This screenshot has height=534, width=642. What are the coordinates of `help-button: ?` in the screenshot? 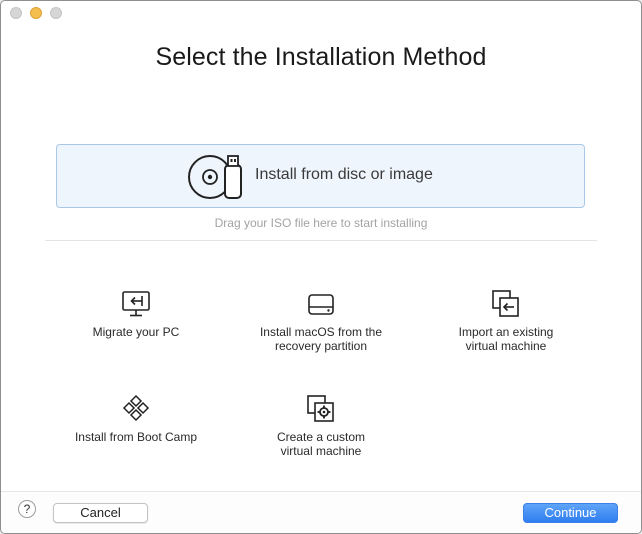 It's located at (27, 509).